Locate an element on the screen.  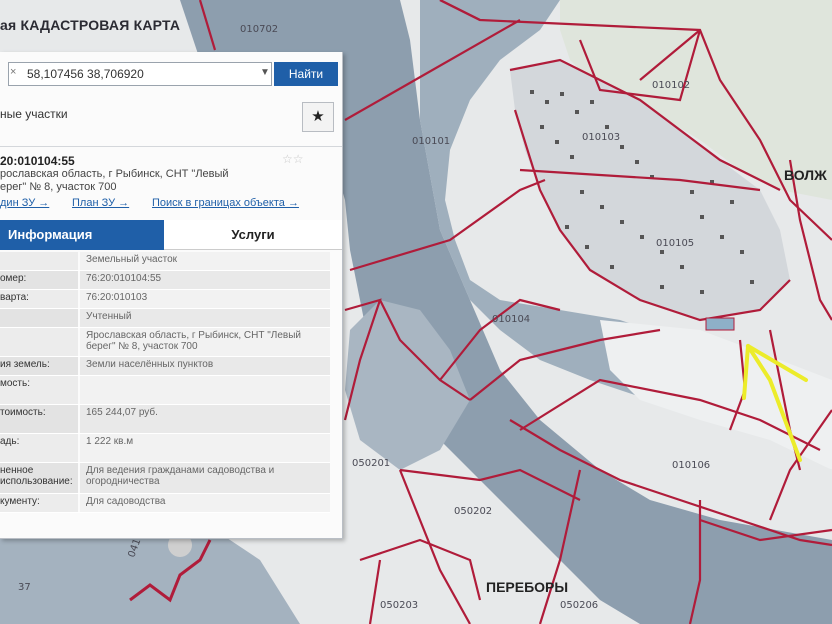
map-label: 050203 is located at coordinates (399, 605).